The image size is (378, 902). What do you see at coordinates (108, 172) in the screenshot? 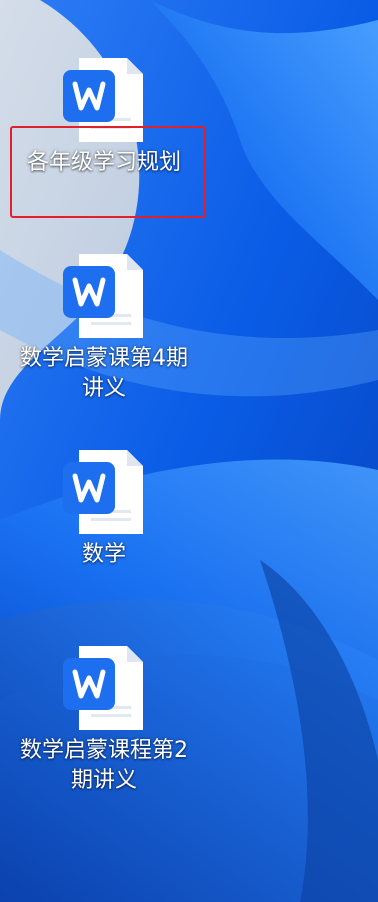
I see `selection-highlight` at bounding box center [108, 172].